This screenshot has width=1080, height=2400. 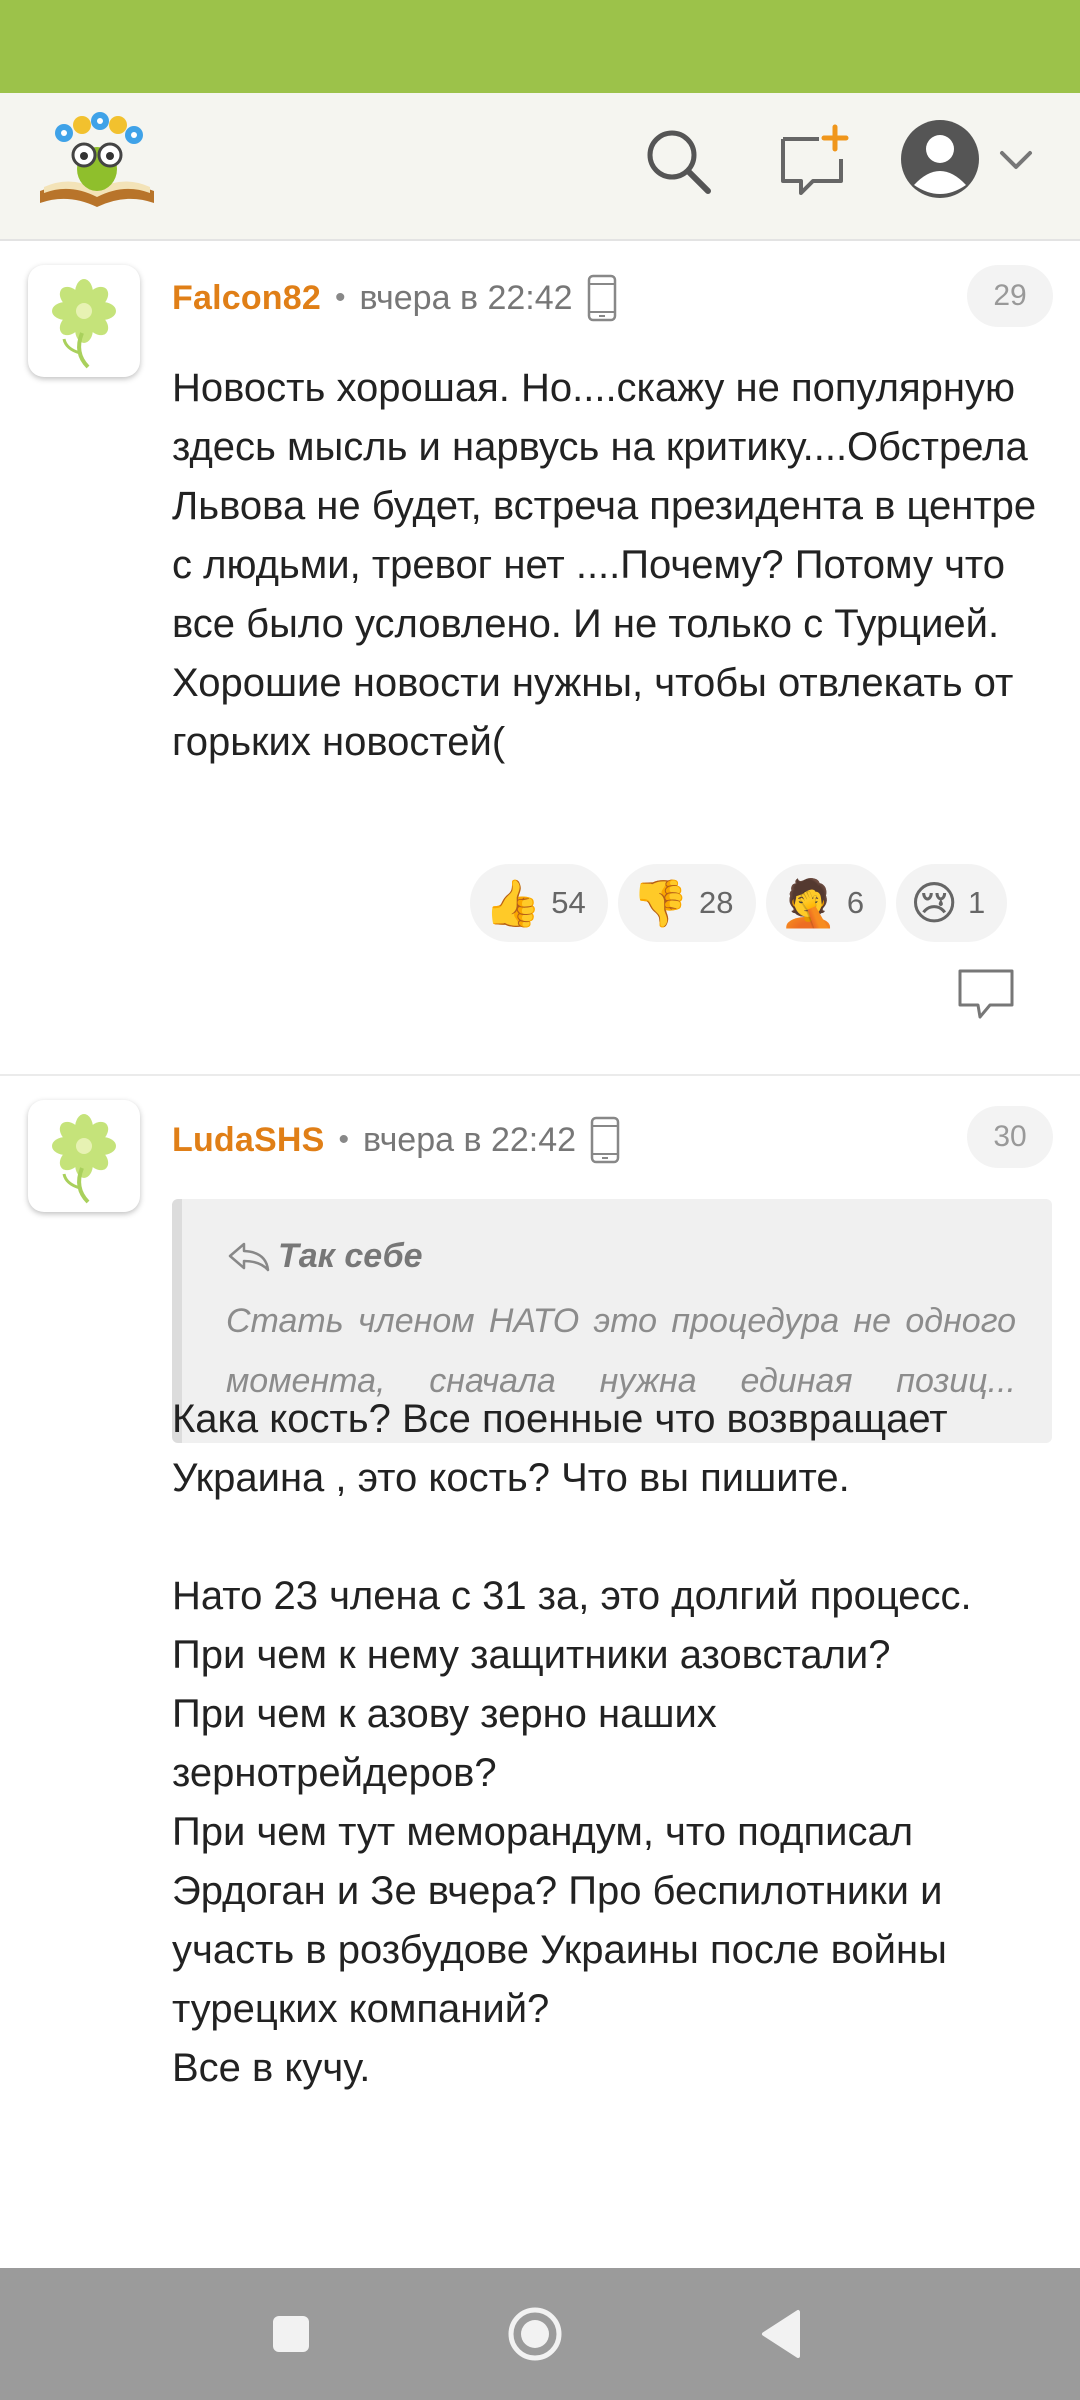 I want to click on chevron-down-icon, so click(x=1016, y=160).